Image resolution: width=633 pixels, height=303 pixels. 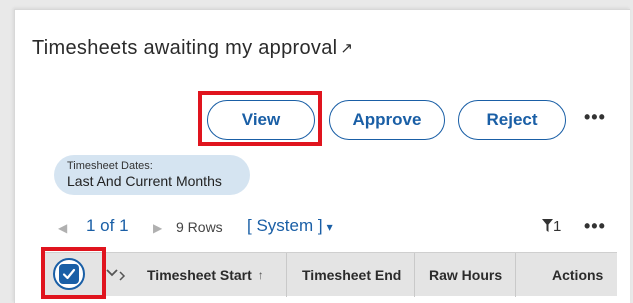 I want to click on filter-chip-timesheet-dates: Timesheet Dates: Last And Current Months, so click(x=152, y=175).